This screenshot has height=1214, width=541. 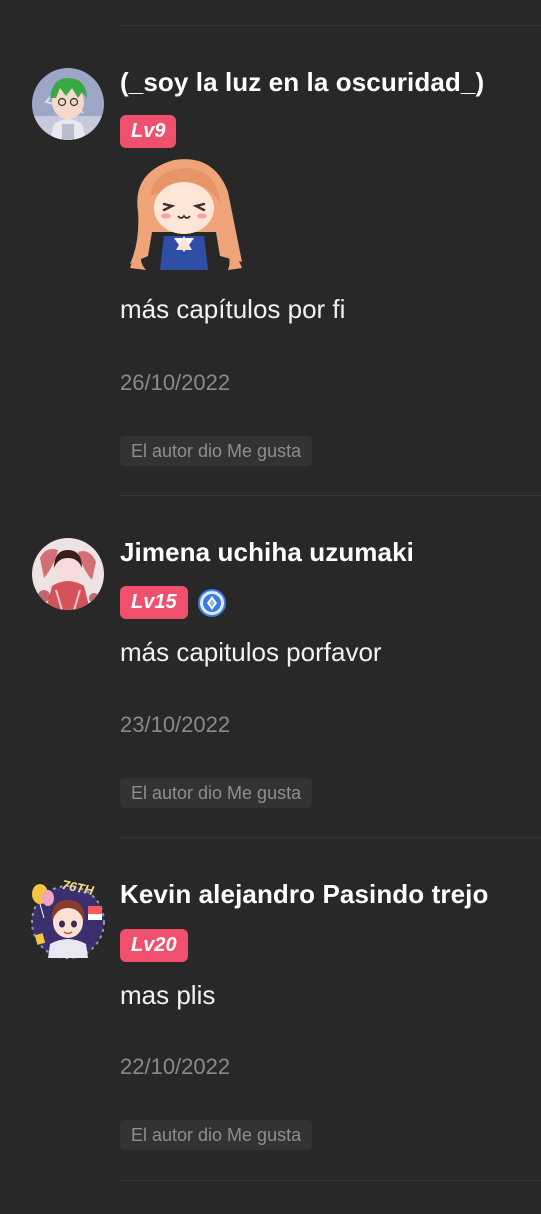 What do you see at coordinates (154, 945) in the screenshot?
I see `level-badge: Lv20` at bounding box center [154, 945].